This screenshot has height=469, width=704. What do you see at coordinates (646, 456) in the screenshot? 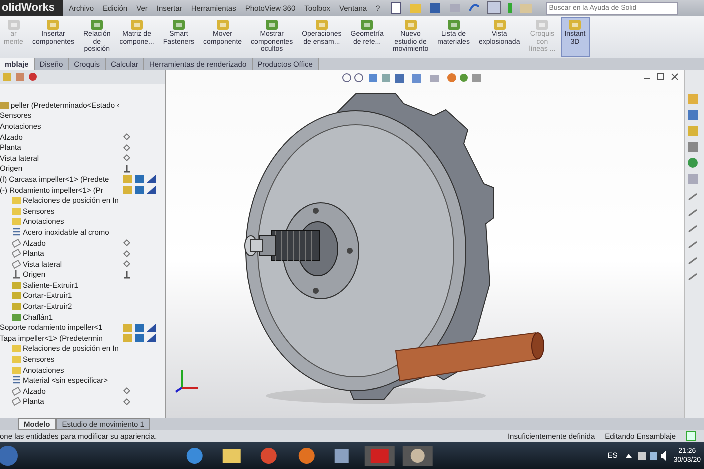
I see `tray-icons` at bounding box center [646, 456].